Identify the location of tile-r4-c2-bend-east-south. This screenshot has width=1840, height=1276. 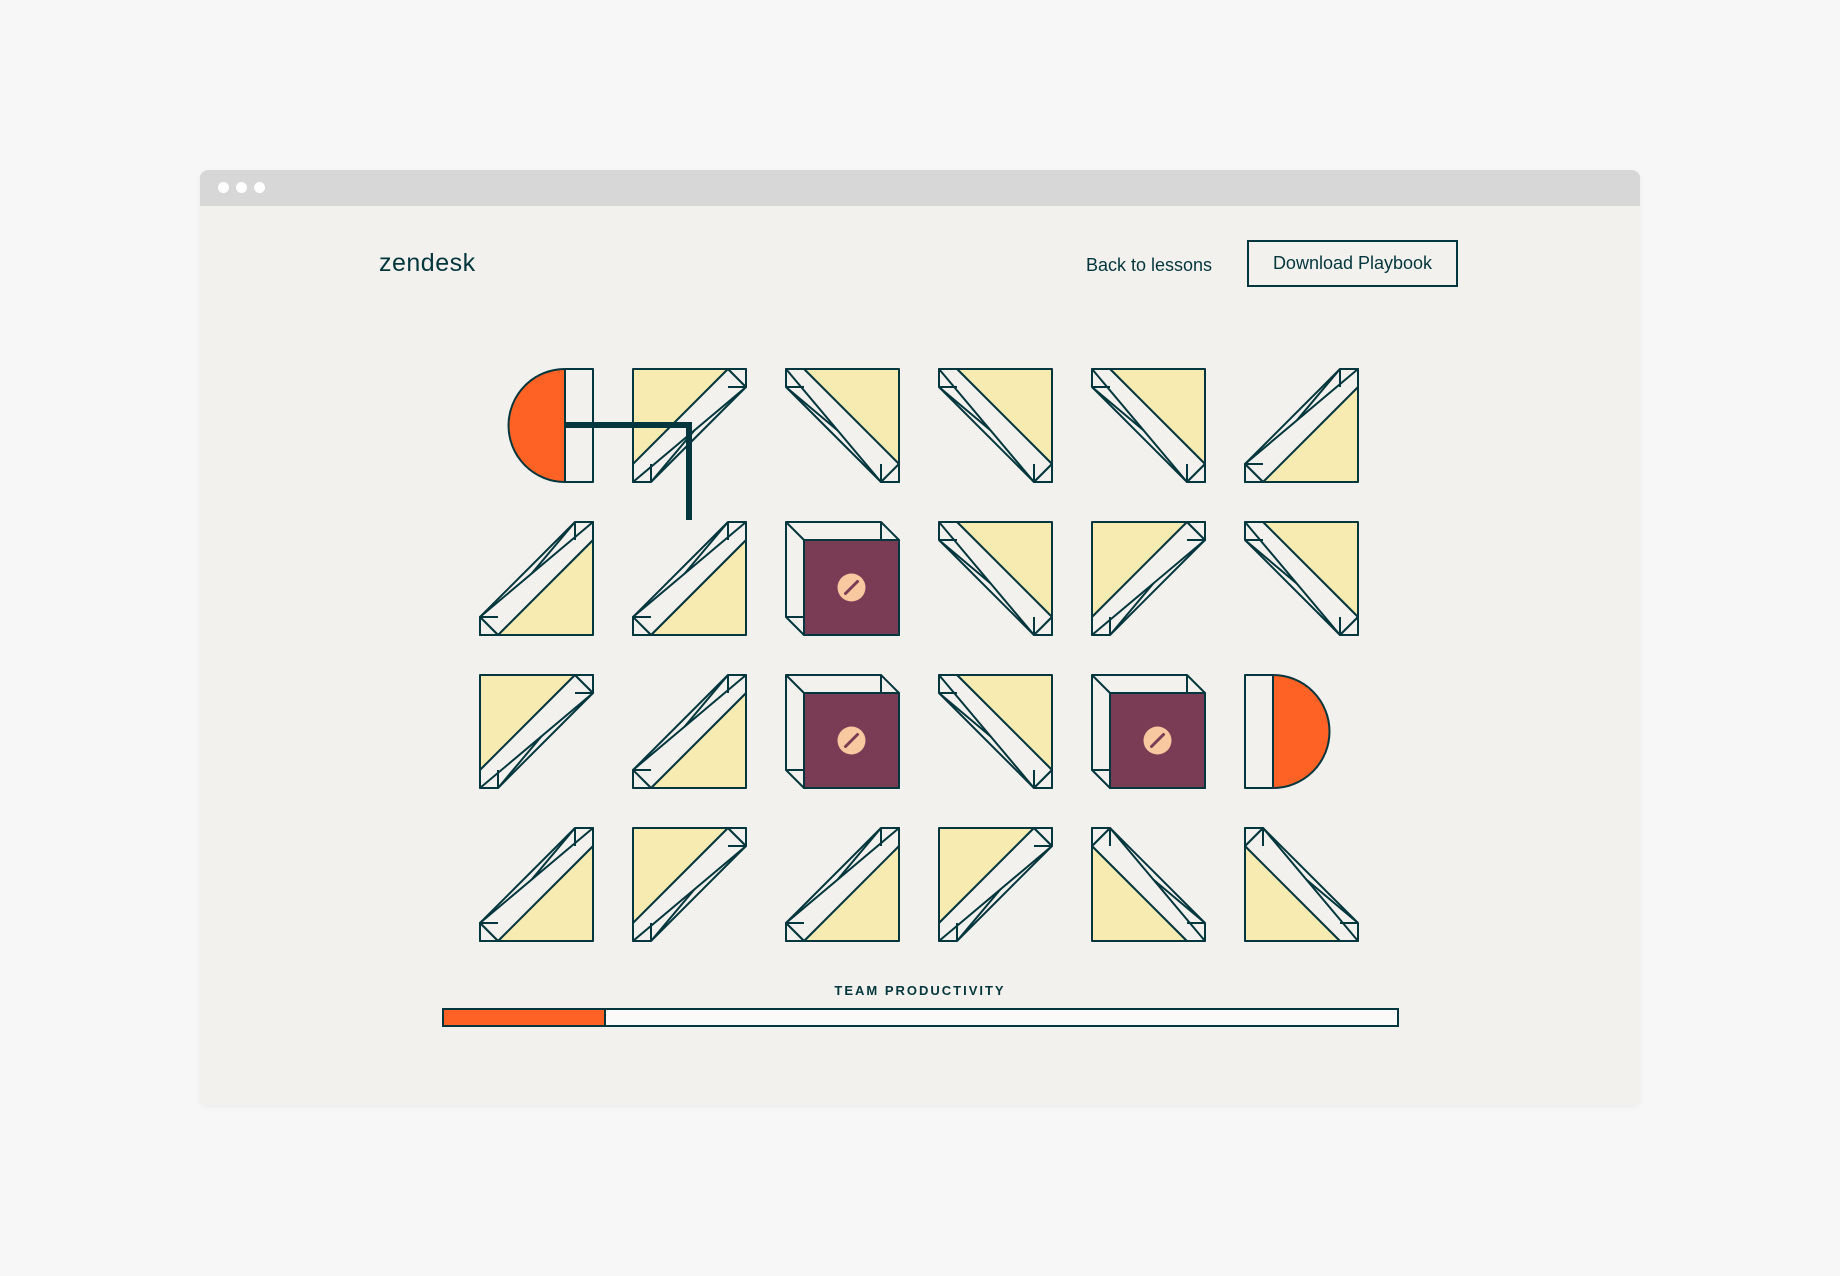
(689, 884).